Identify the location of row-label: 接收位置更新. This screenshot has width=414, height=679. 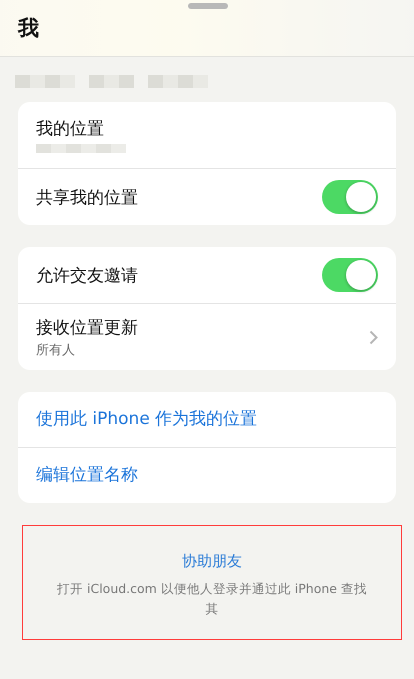
(87, 327).